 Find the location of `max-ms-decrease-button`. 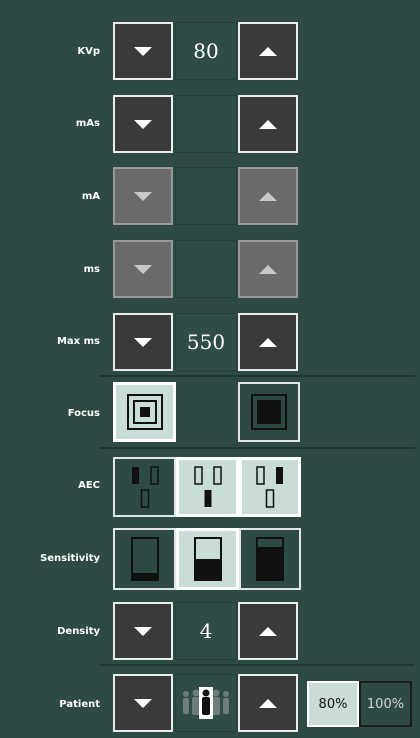

max-ms-decrease-button is located at coordinates (143, 342).